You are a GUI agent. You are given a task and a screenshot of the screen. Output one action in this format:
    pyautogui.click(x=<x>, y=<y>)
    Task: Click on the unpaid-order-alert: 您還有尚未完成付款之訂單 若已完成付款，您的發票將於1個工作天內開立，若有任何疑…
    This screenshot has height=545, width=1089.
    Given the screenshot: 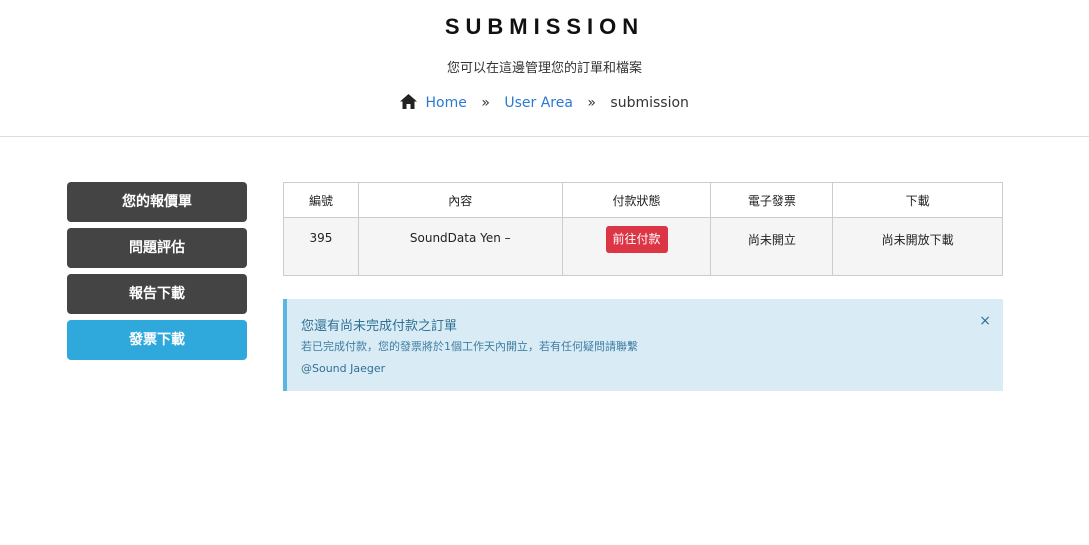 What is the action you would take?
    pyautogui.click(x=643, y=345)
    